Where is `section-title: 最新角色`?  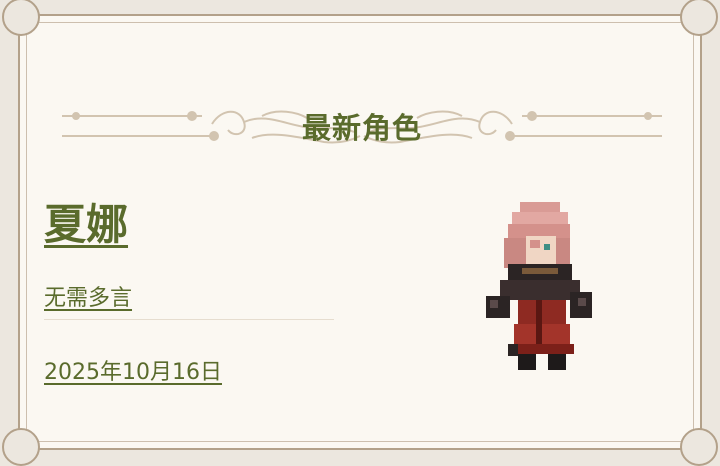
section-title: 最新角色 is located at coordinates (361, 128).